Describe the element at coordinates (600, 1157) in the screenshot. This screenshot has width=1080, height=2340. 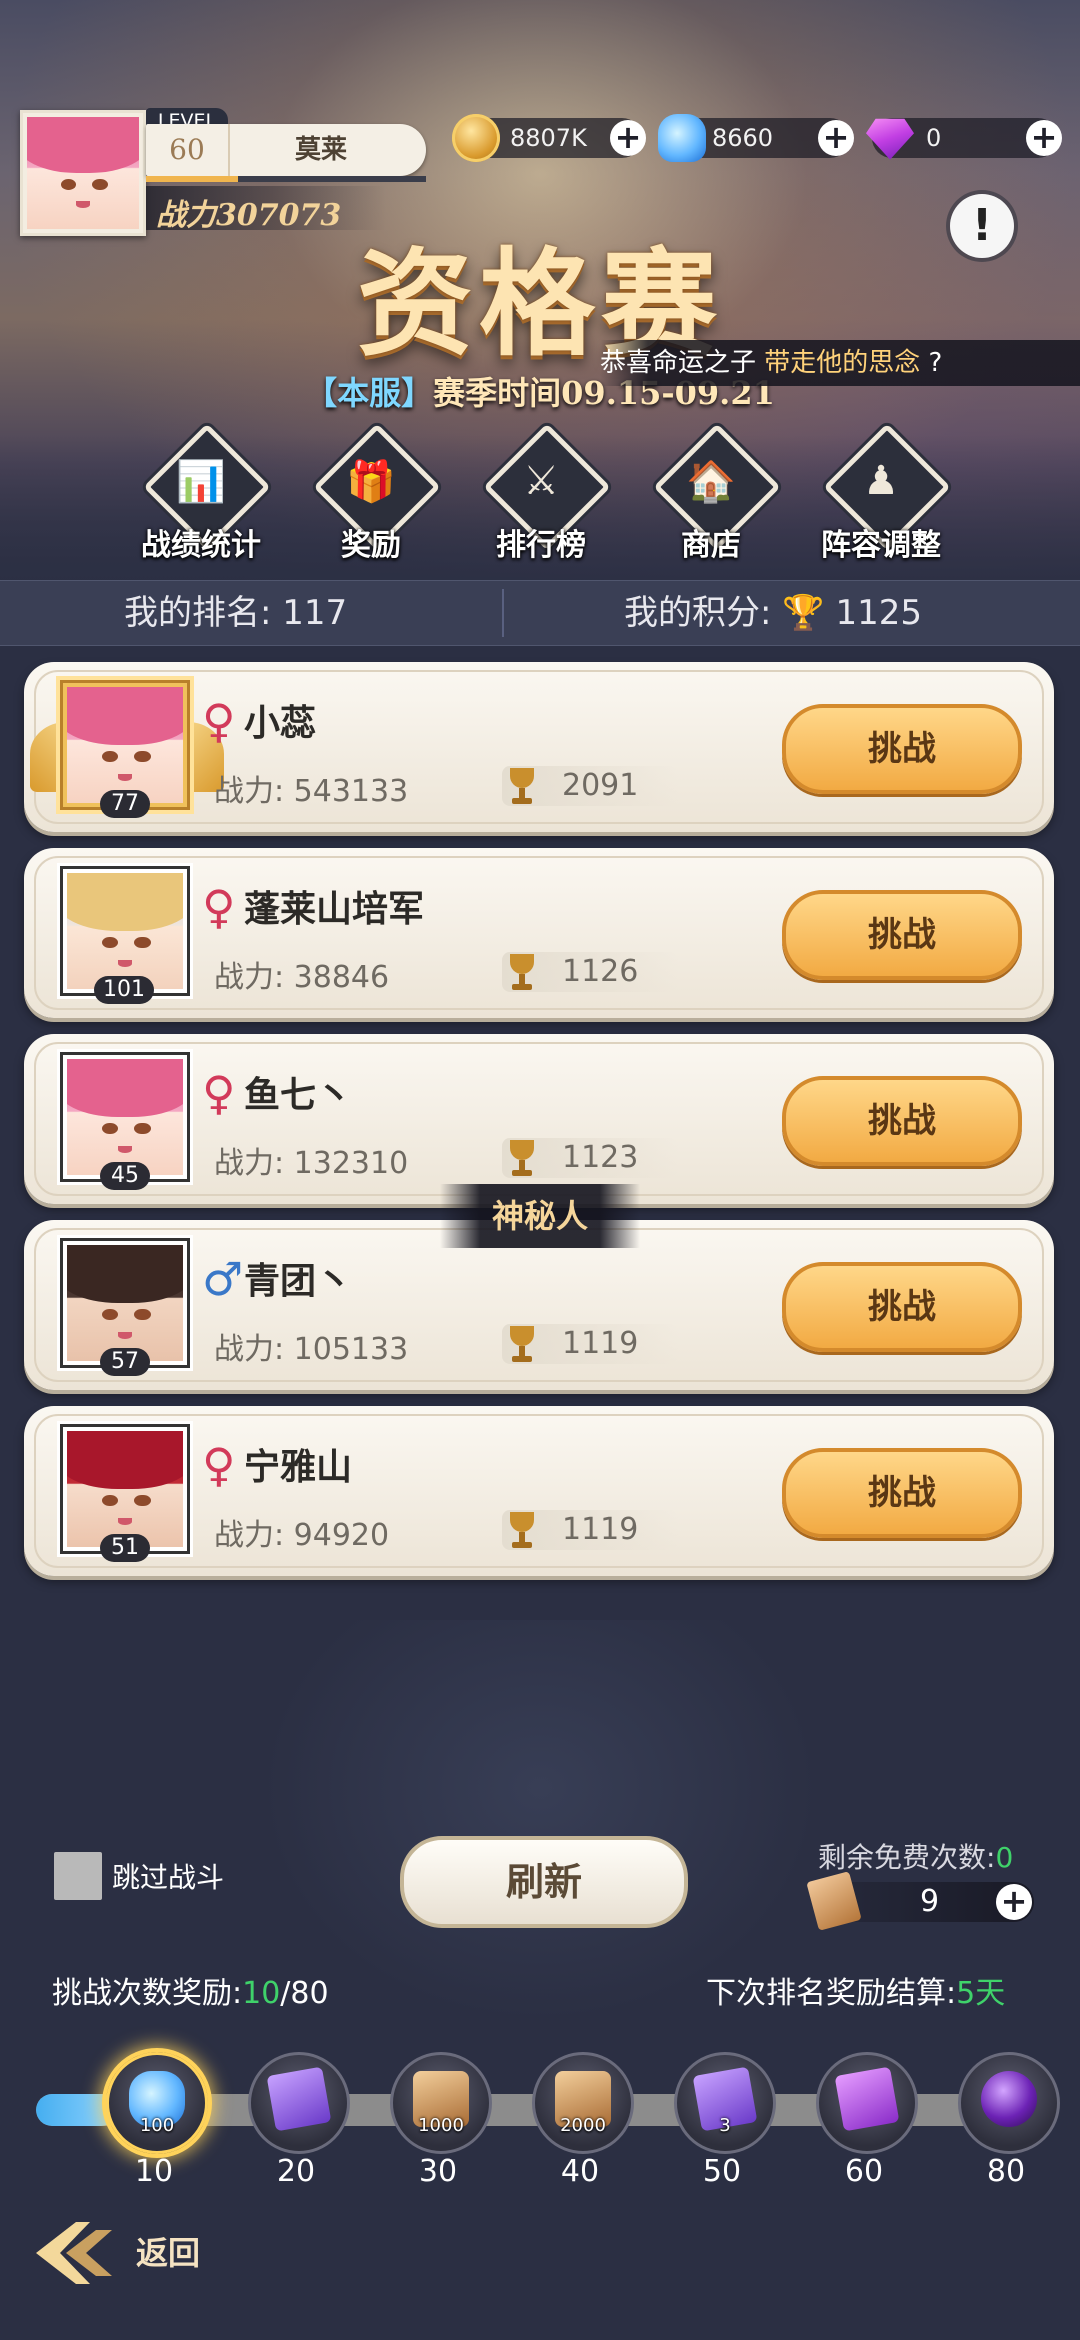
I see `opponent-score-value: 1123` at that location.